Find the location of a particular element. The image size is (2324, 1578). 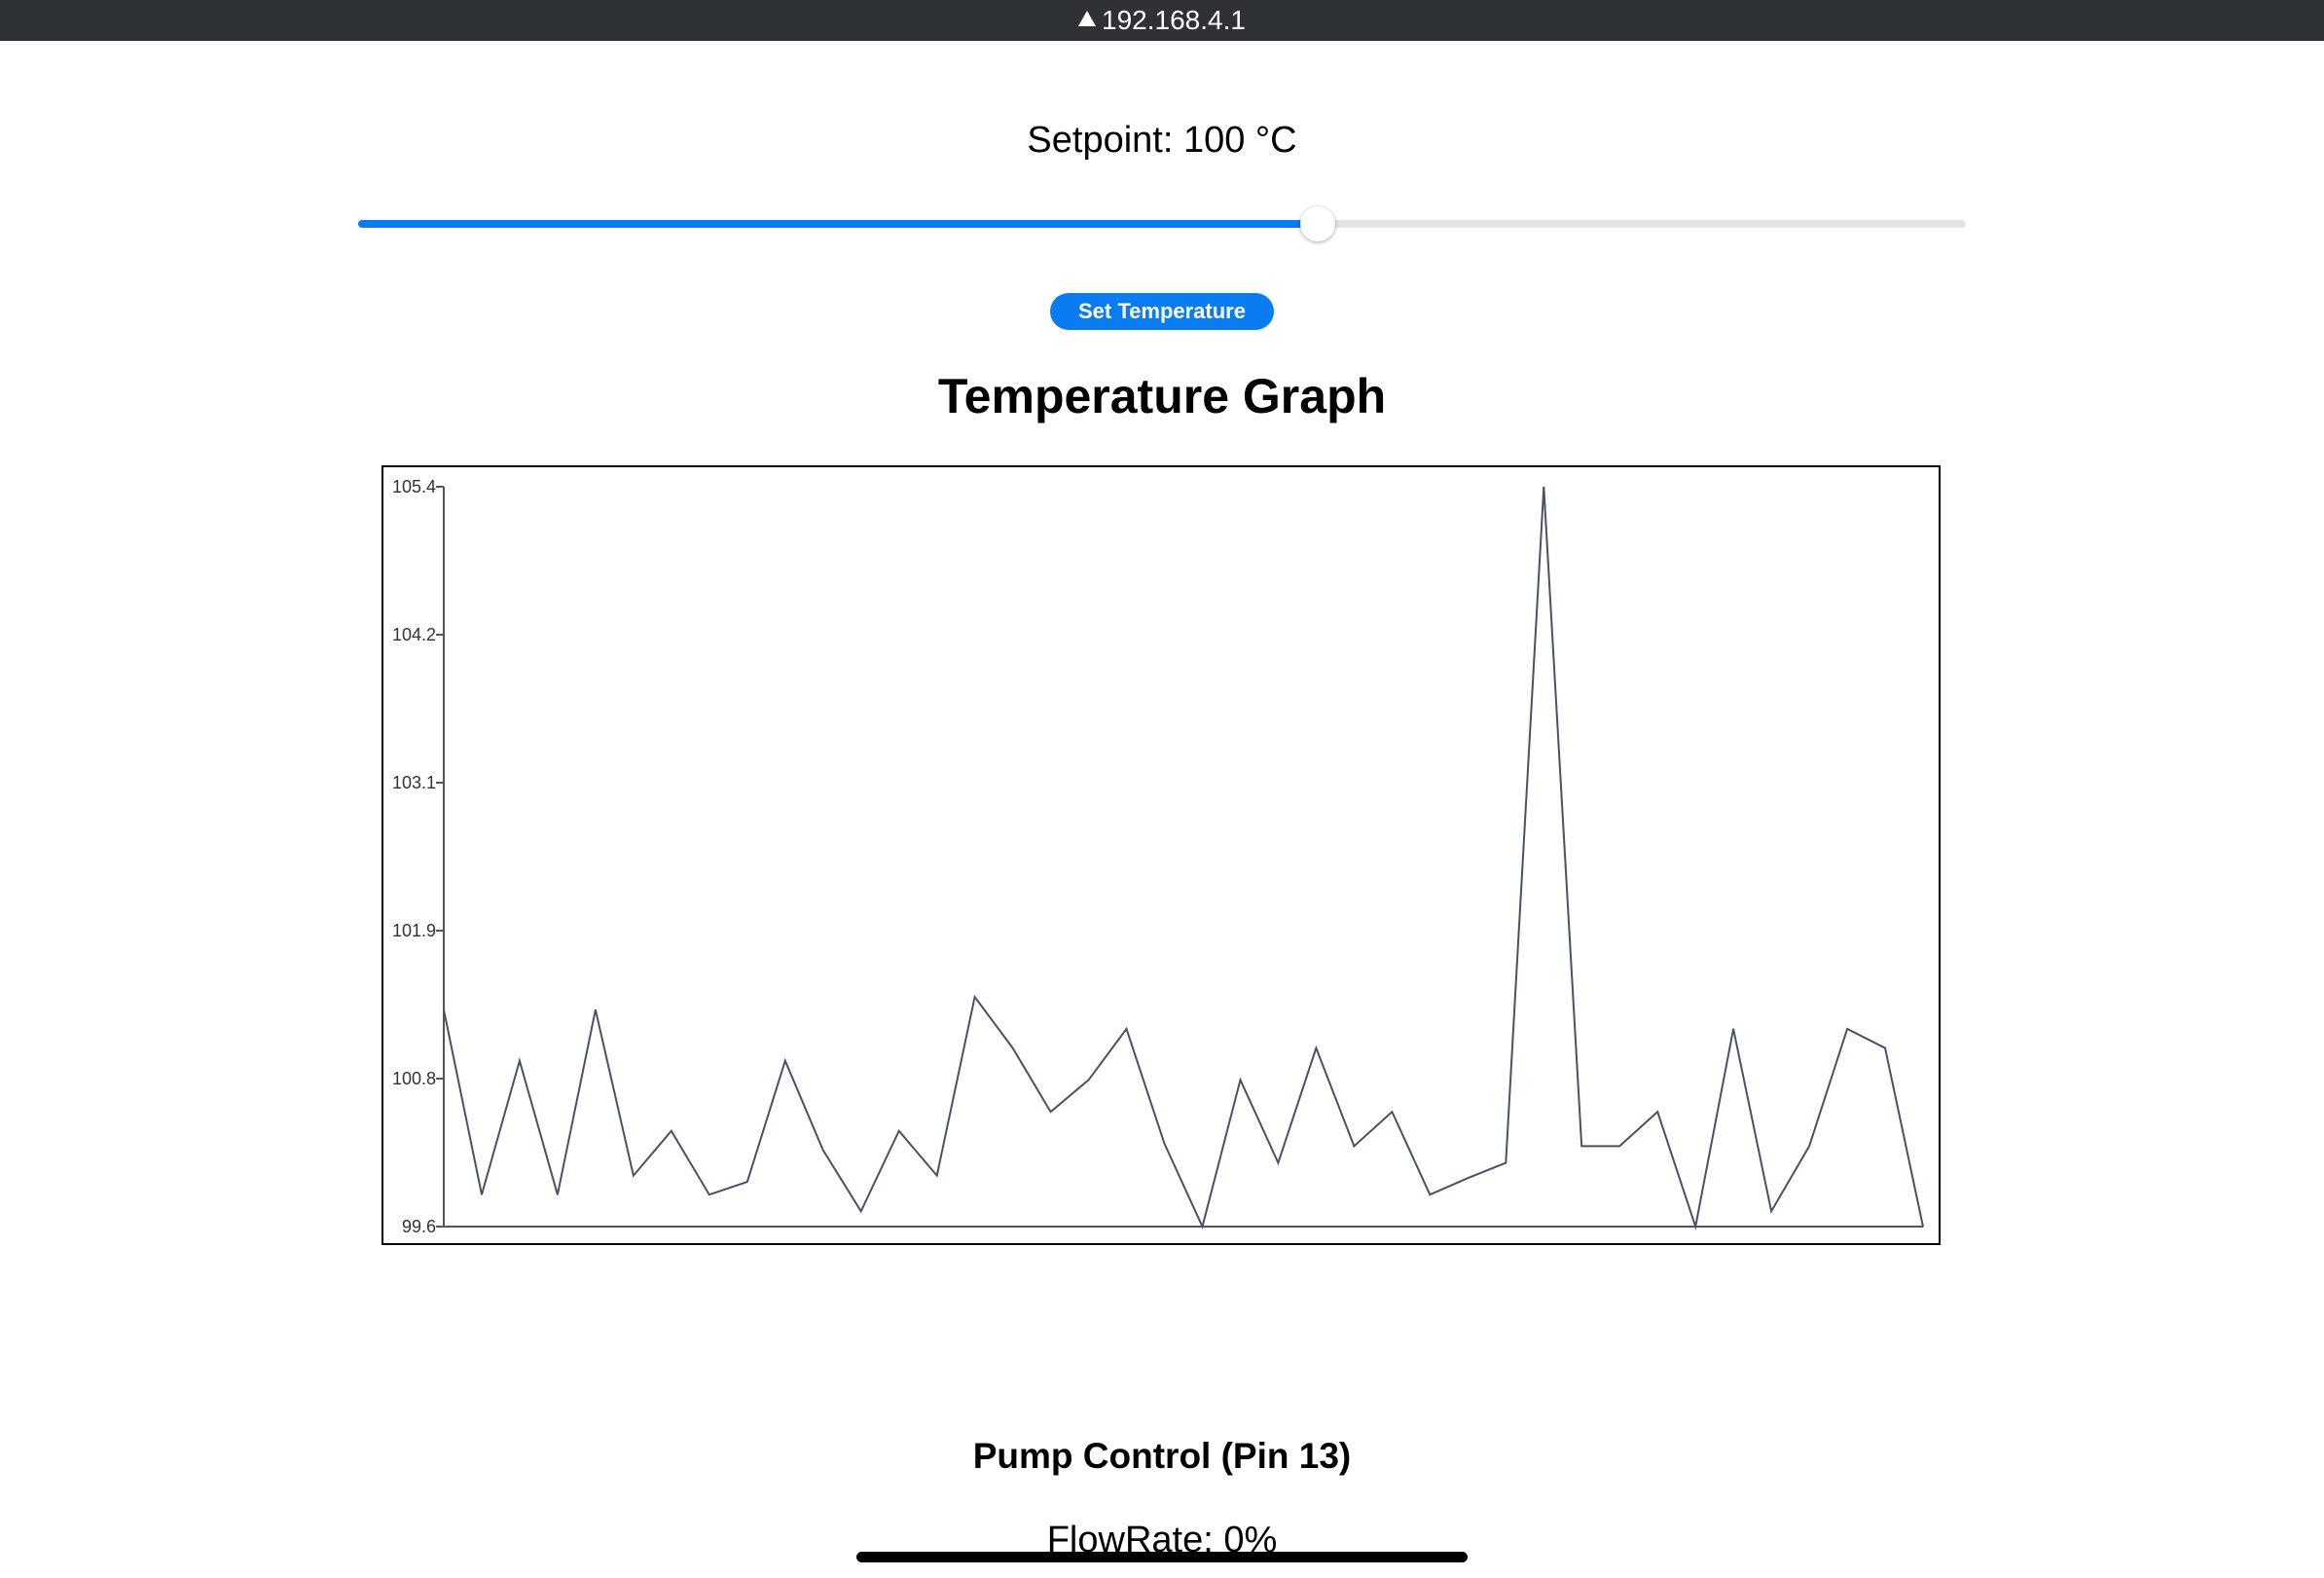

slider-thumb is located at coordinates (1318, 223).